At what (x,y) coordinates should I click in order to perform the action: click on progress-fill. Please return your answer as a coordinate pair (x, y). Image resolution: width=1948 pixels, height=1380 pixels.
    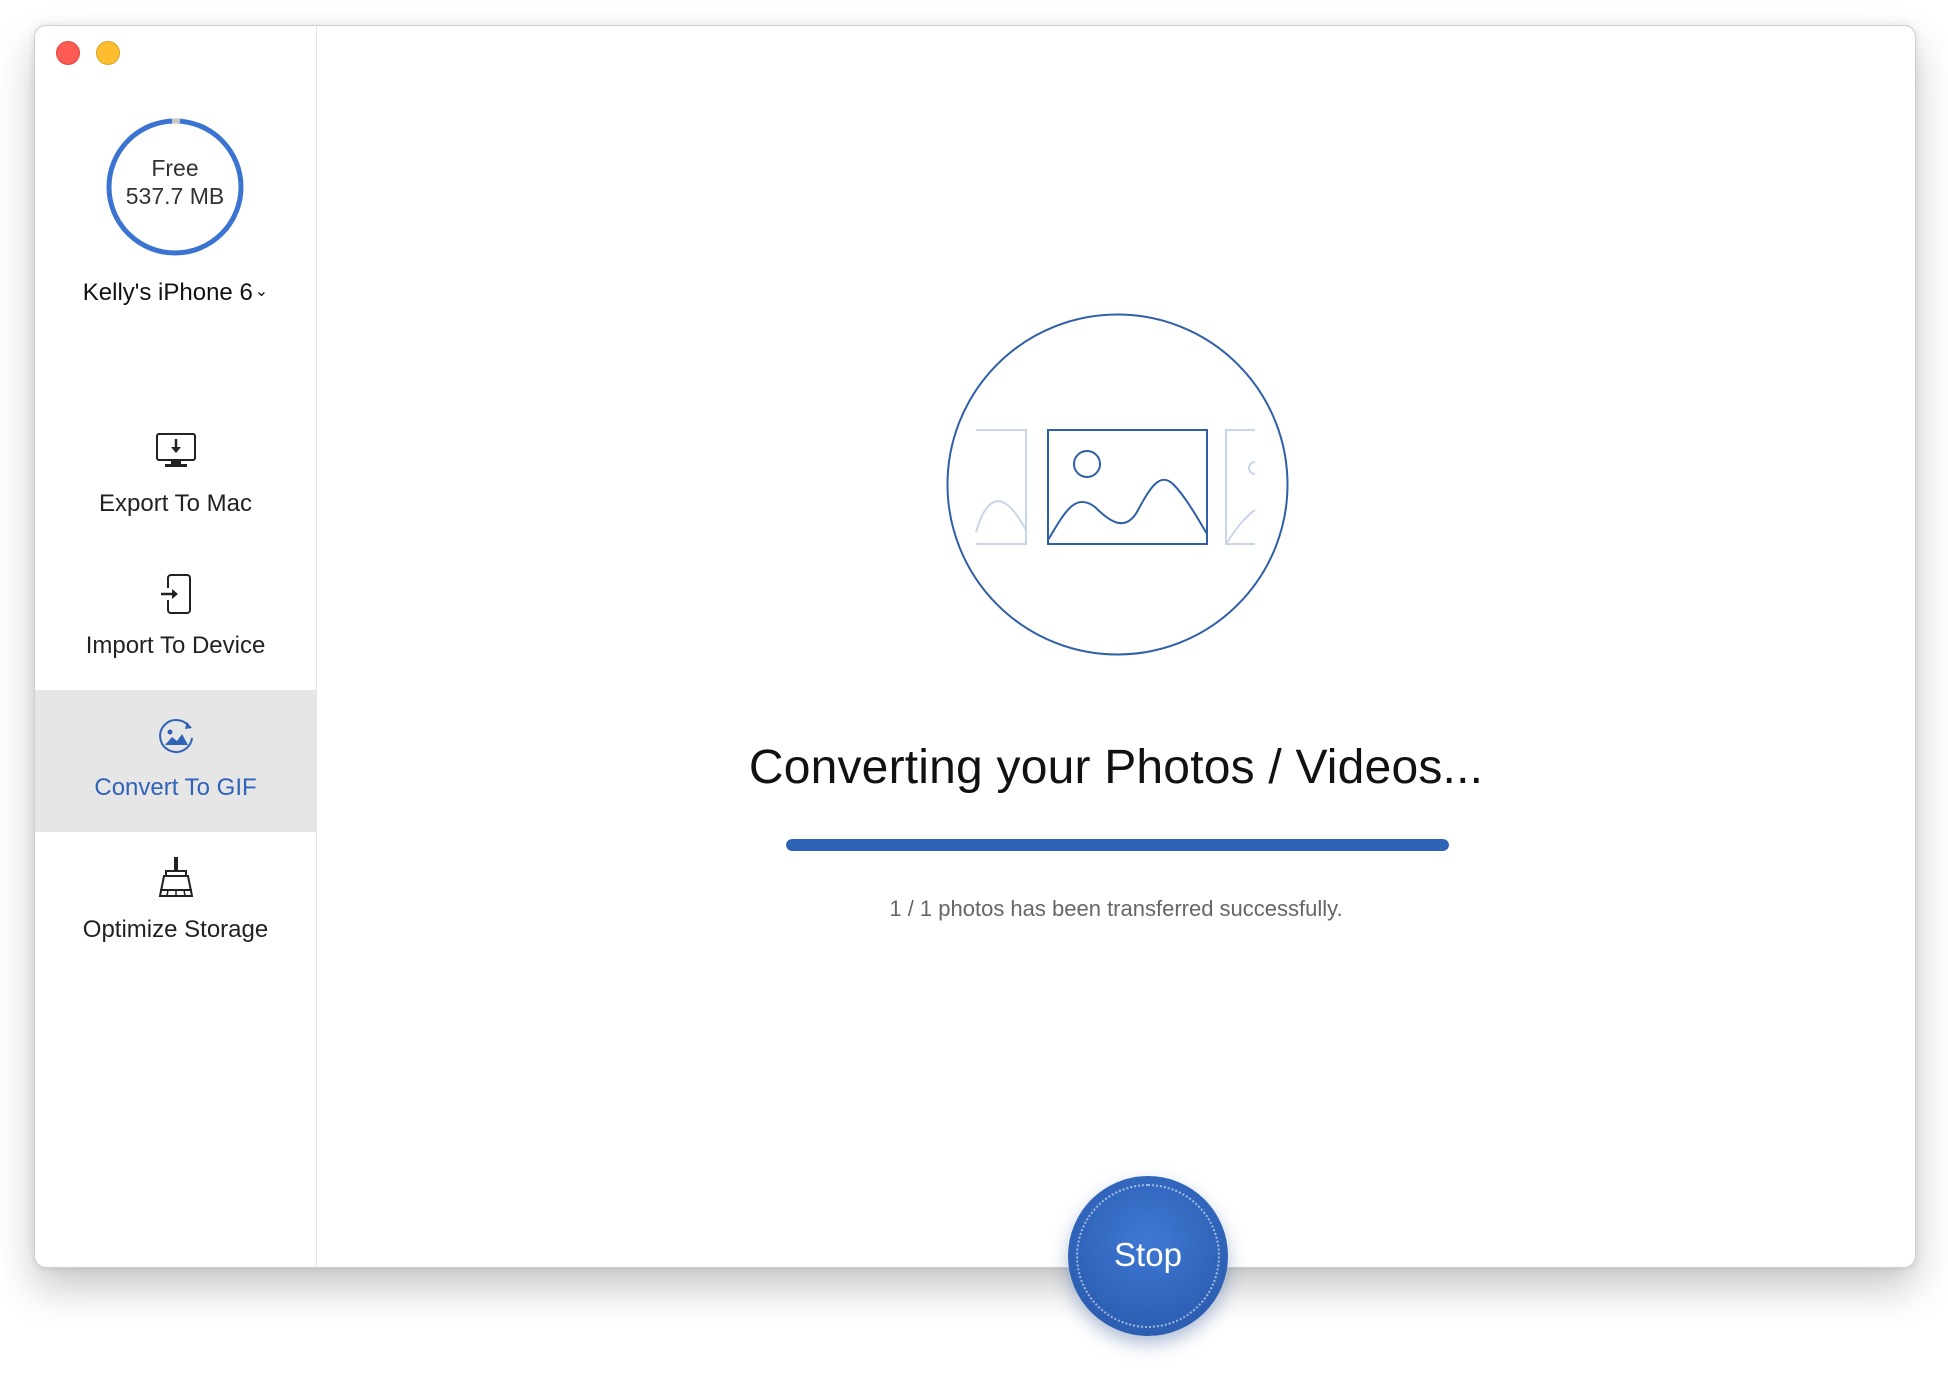
    Looking at the image, I should click on (1117, 845).